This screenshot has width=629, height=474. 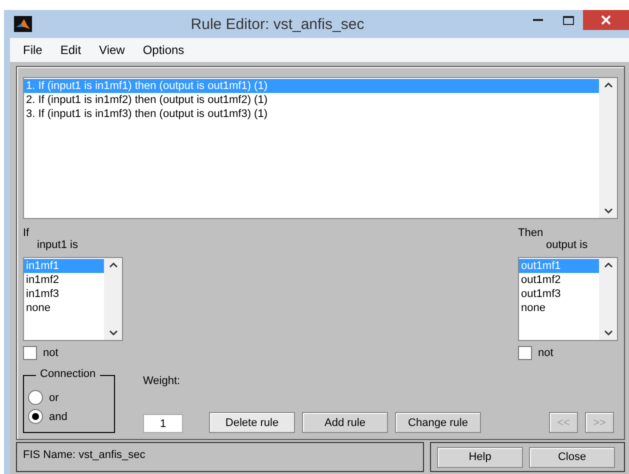 I want to click on listbox: out1mf1 out1mf2 out1mf3 none, so click(x=568, y=299).